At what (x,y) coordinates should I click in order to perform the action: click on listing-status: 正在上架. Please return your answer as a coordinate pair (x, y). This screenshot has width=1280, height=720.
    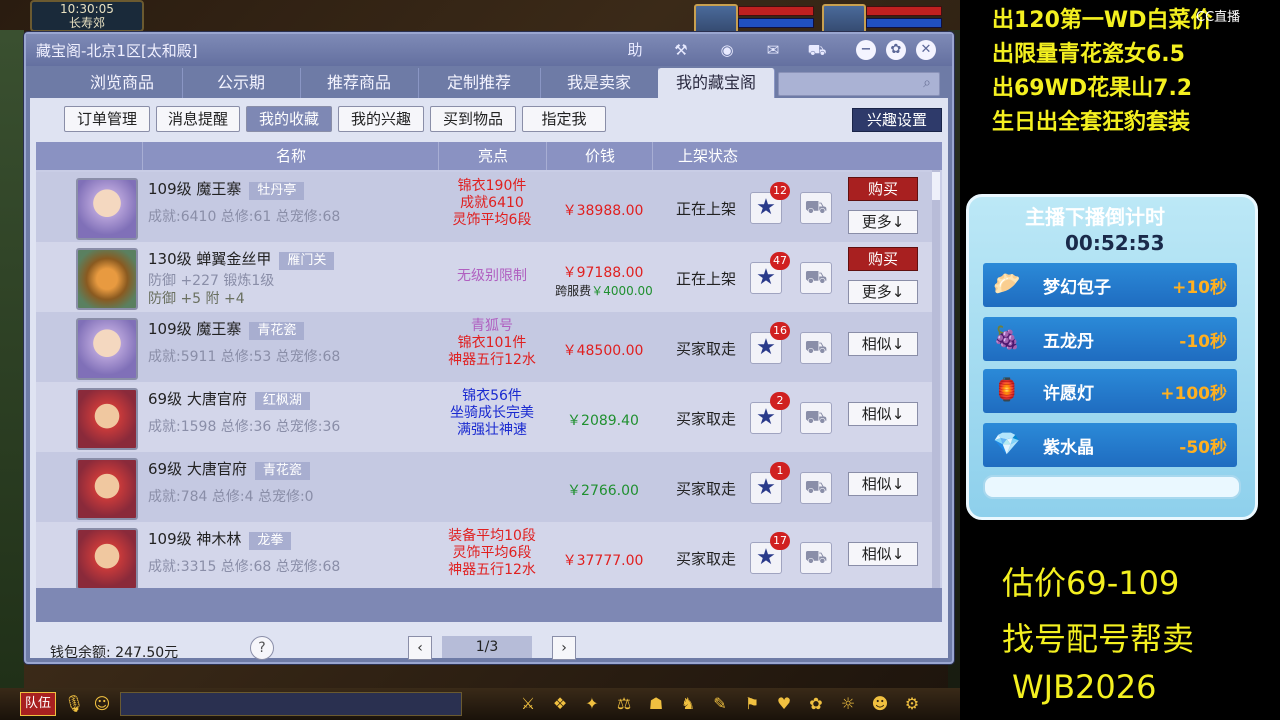
    Looking at the image, I should click on (705, 279).